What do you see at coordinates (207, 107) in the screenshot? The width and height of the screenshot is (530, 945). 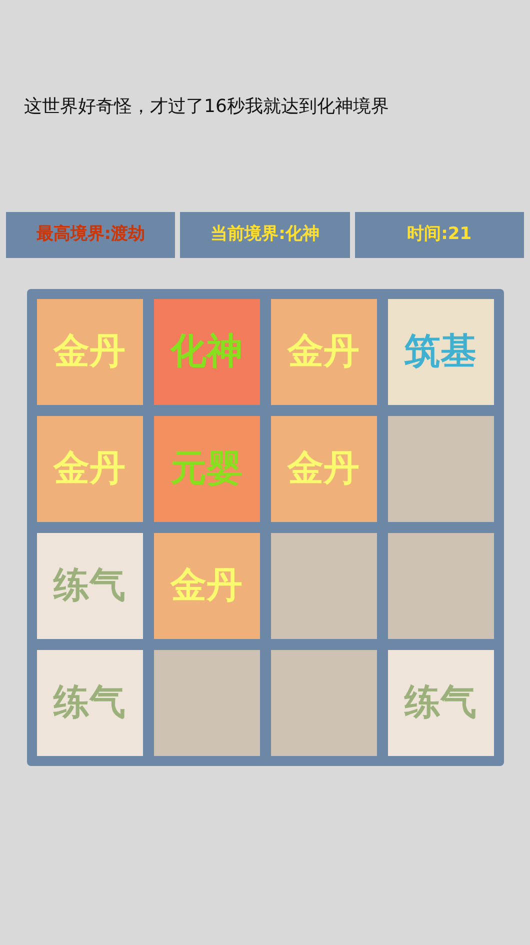 I see `message-text: 这世界好奇怪，才过了16秒我就达到化神境界` at bounding box center [207, 107].